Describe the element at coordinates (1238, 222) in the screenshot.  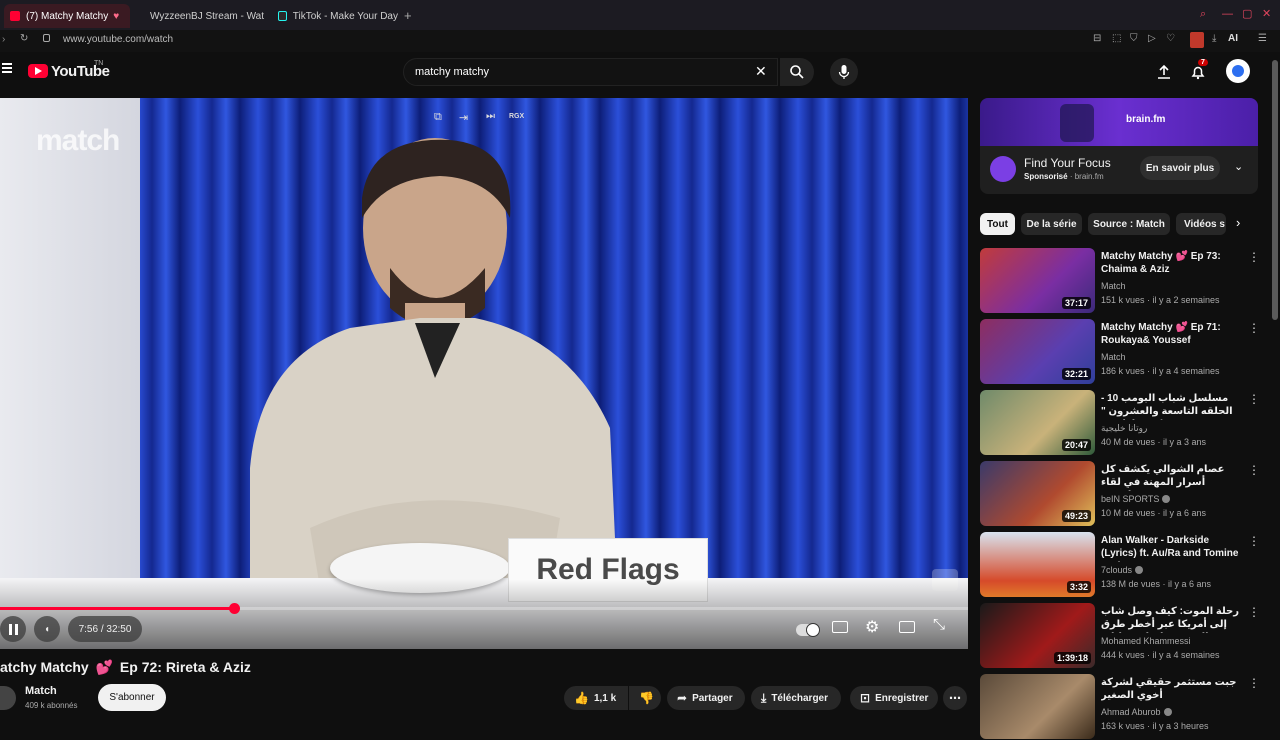
I see `chevron-right-icon: ›` at that location.